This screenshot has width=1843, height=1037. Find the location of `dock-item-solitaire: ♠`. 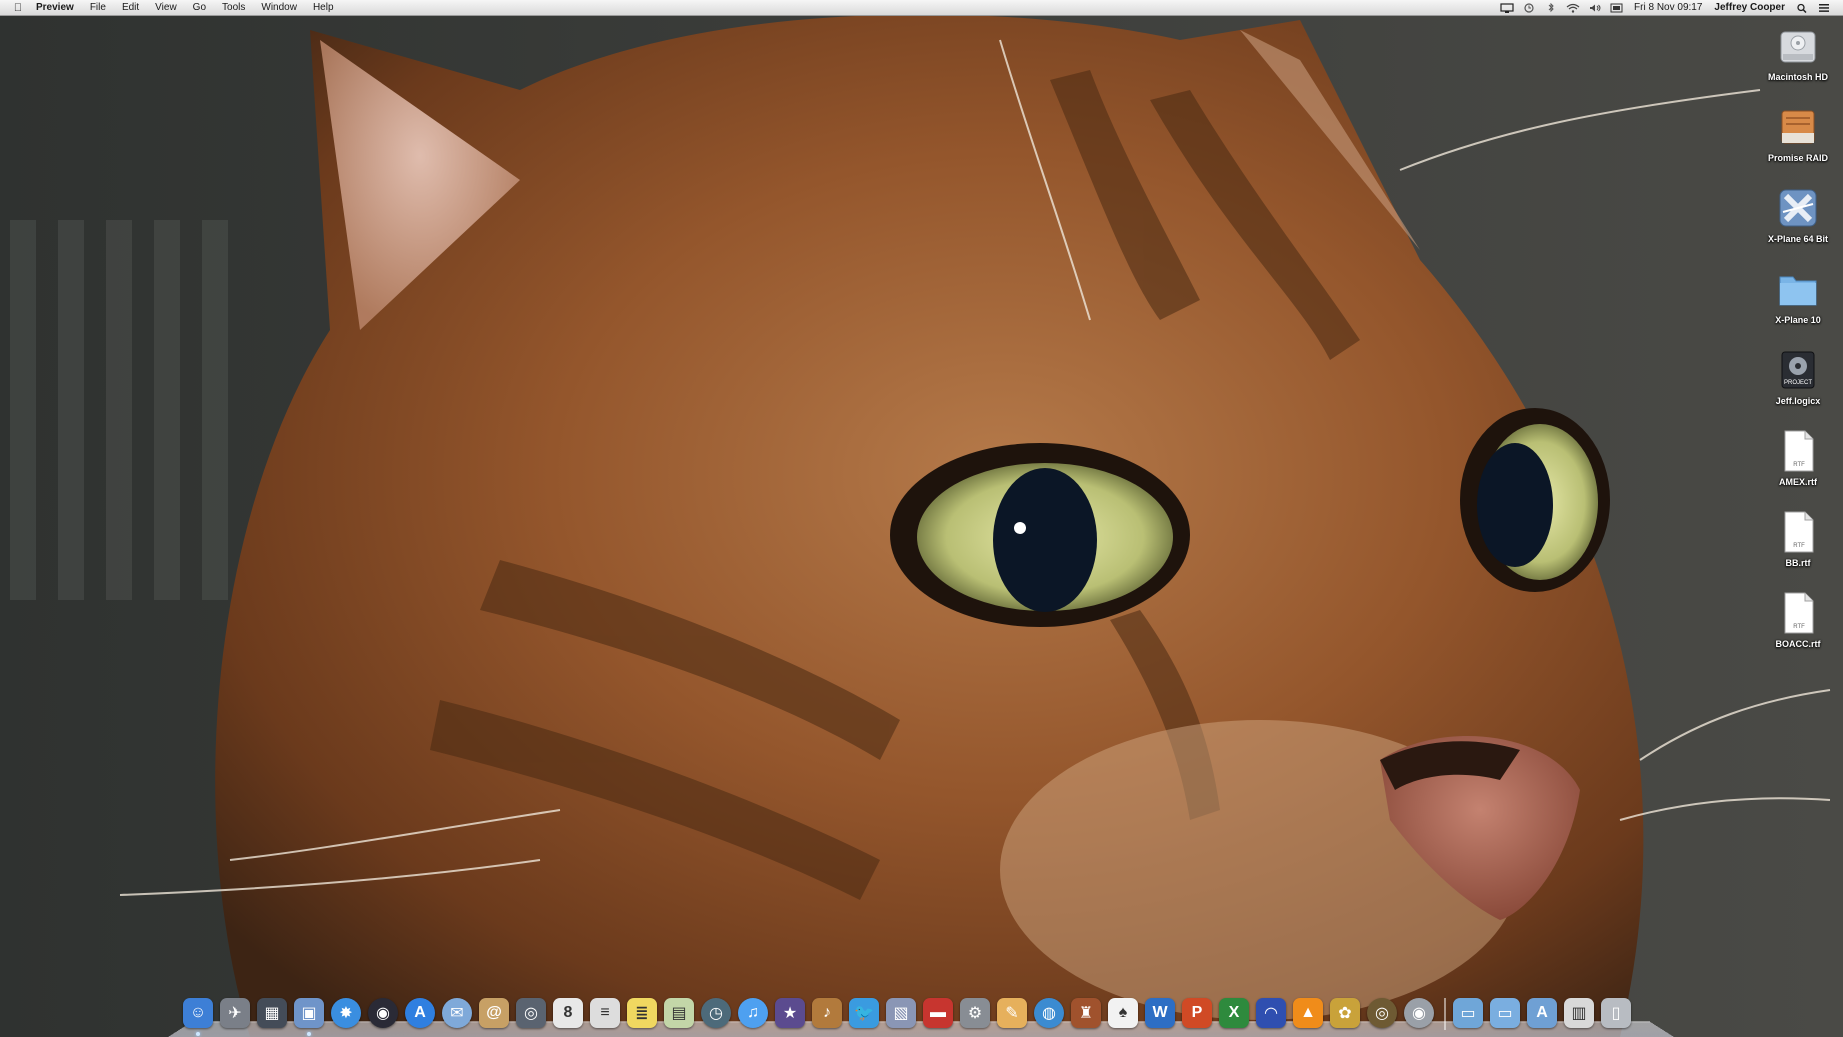

dock-item-solitaire: ♠ is located at coordinates (1123, 1013).